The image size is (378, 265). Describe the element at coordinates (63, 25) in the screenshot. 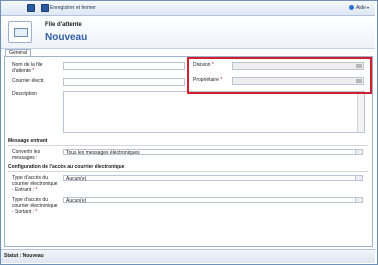

I see `entity-type: File d'attente` at that location.